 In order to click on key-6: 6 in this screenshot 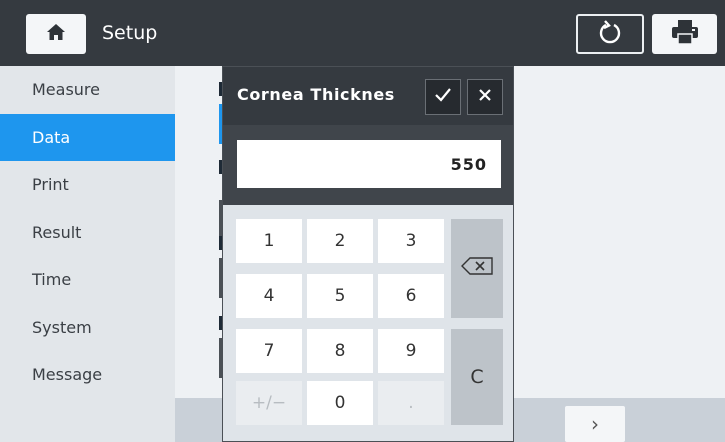, I will do `click(411, 296)`.